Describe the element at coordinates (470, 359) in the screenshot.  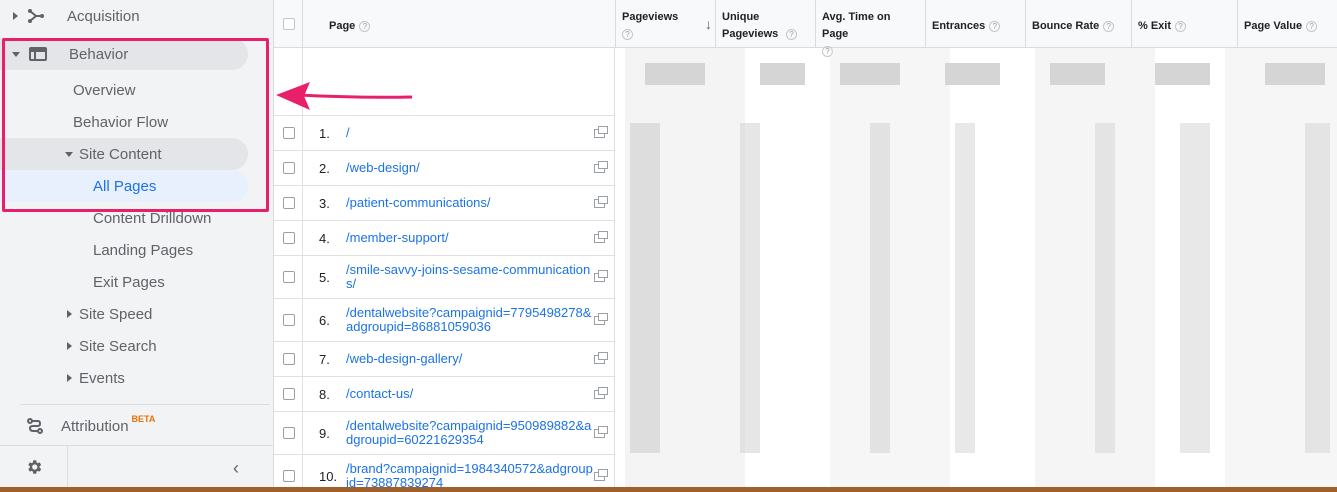
I see `page-link: /web-design-gallery/` at that location.